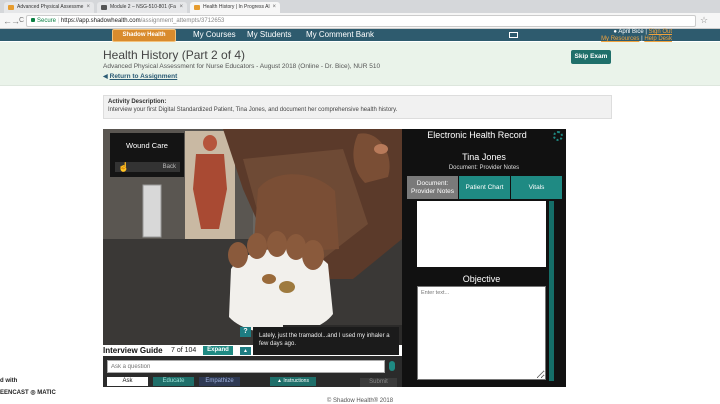 Image resolution: width=720 pixels, height=404 pixels. What do you see at coordinates (137, 102) in the screenshot?
I see `activity-label: Activity Description:` at bounding box center [137, 102].